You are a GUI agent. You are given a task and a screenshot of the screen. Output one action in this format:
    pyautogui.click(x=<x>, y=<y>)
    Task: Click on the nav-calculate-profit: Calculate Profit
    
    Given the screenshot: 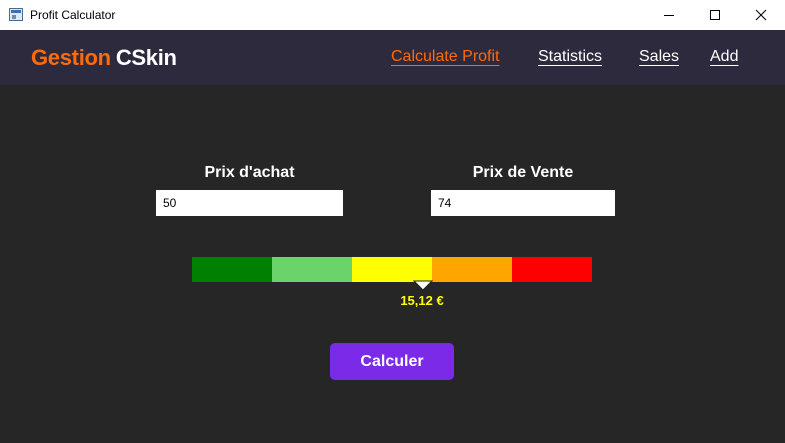 What is the action you would take?
    pyautogui.click(x=445, y=57)
    